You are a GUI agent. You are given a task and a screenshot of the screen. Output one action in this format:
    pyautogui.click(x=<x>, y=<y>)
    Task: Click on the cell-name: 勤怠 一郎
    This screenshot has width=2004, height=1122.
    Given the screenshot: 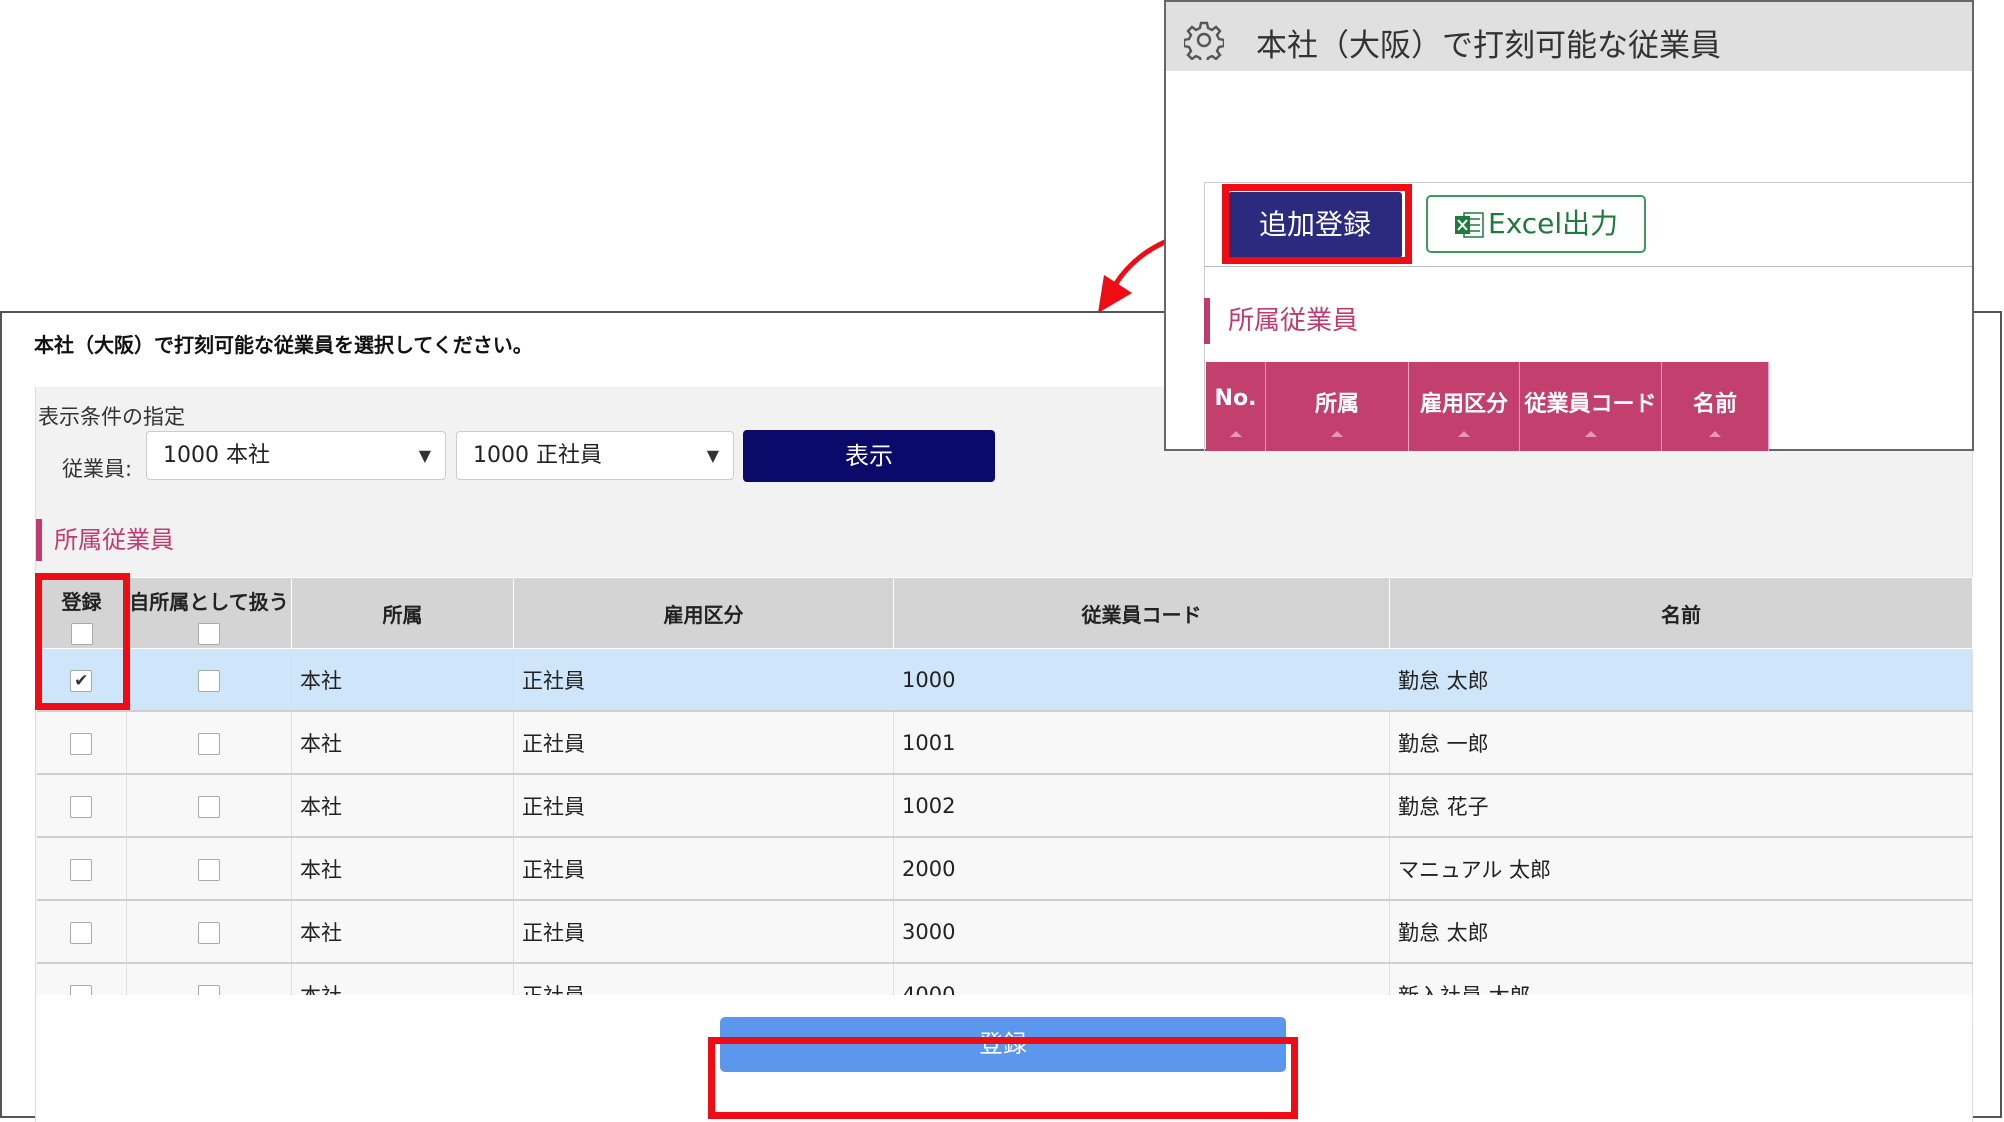 What is the action you would take?
    pyautogui.click(x=1681, y=743)
    